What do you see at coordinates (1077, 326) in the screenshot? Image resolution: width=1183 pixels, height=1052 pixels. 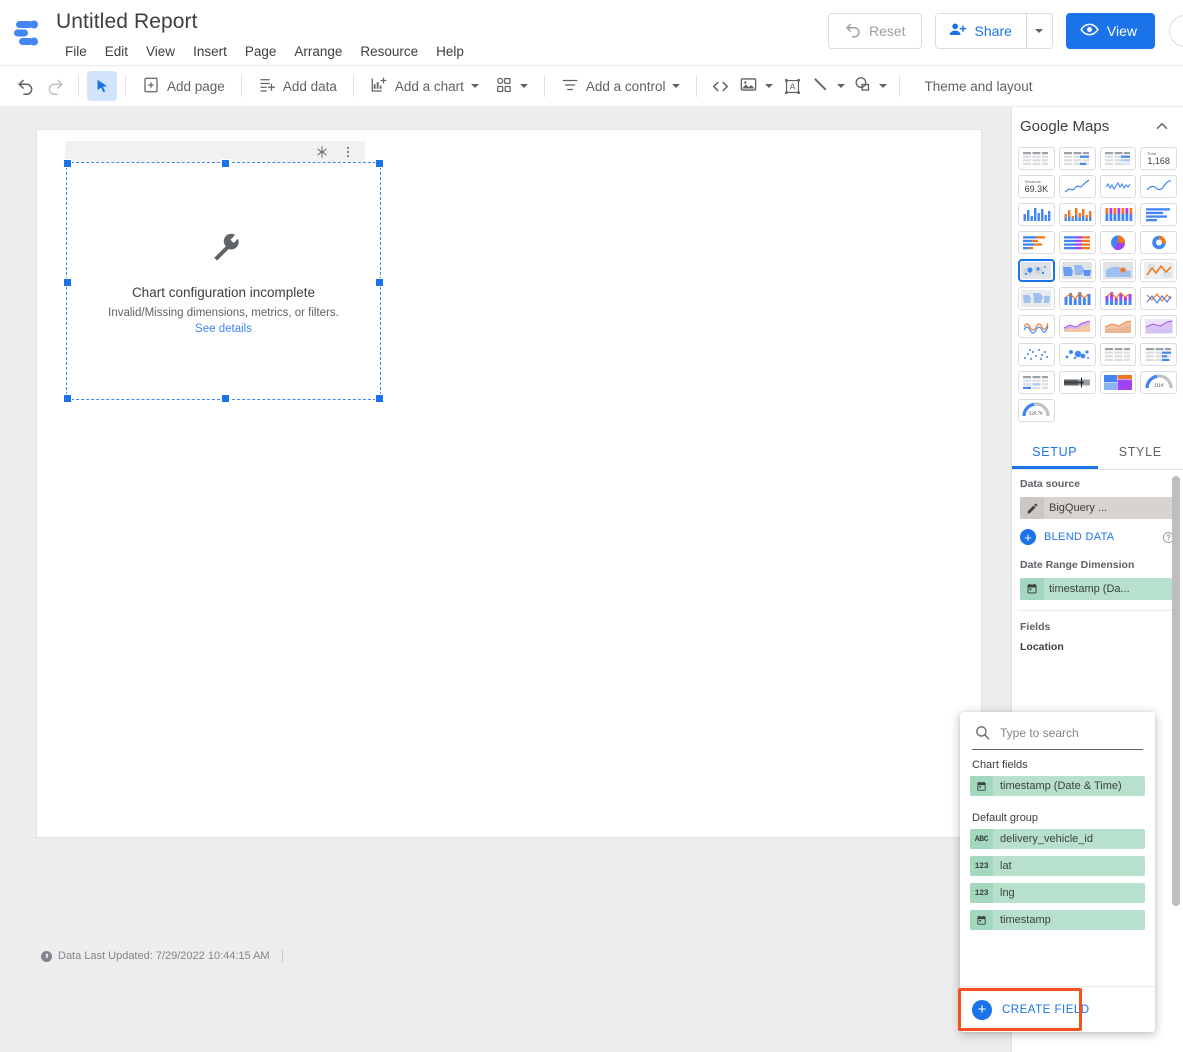 I see `chart-type-area-chart` at bounding box center [1077, 326].